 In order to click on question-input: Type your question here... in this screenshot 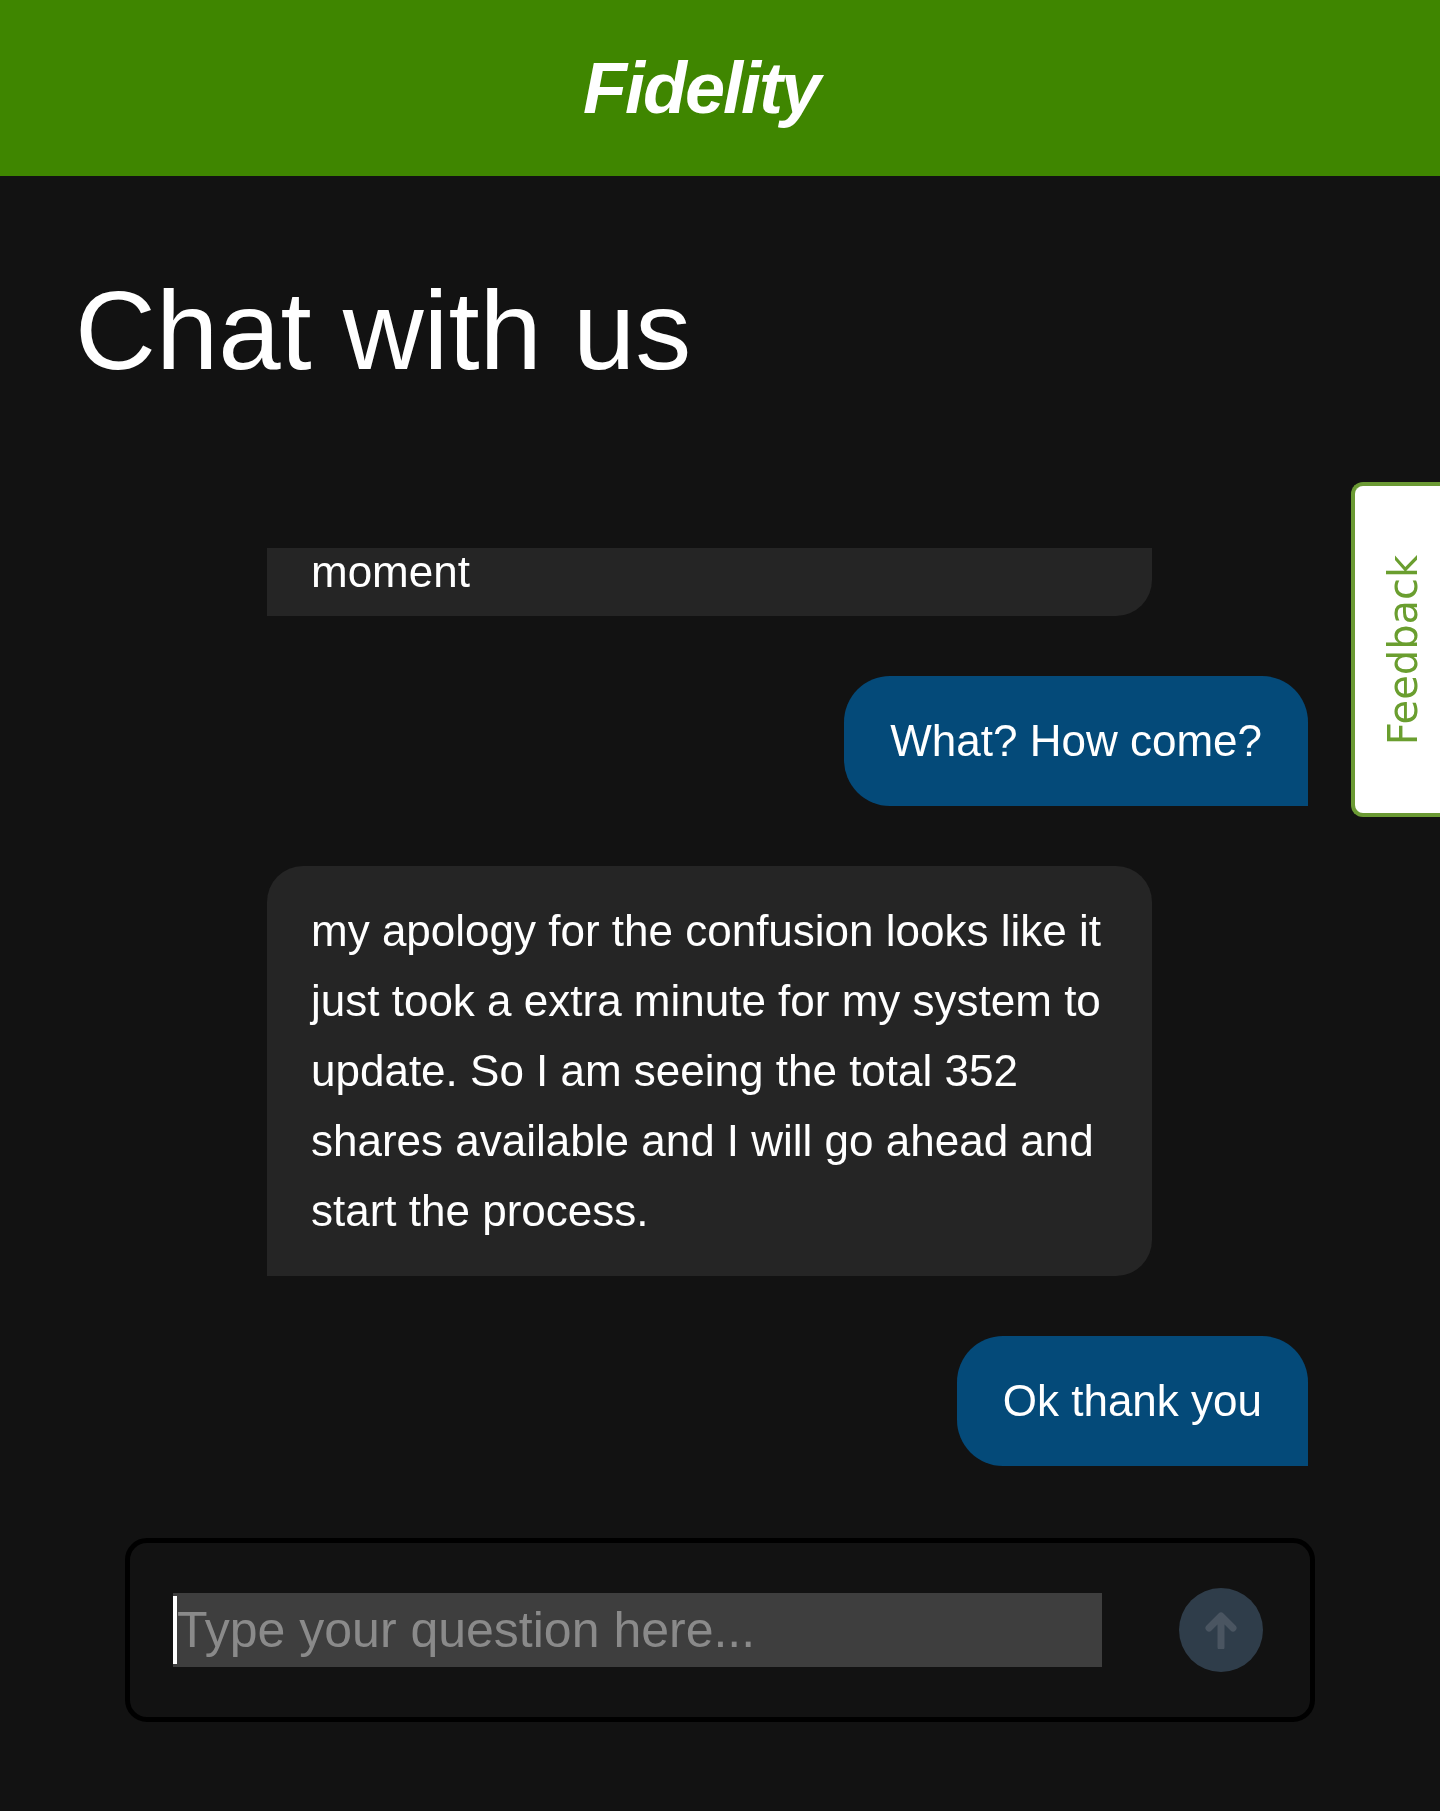, I will do `click(637, 1630)`.